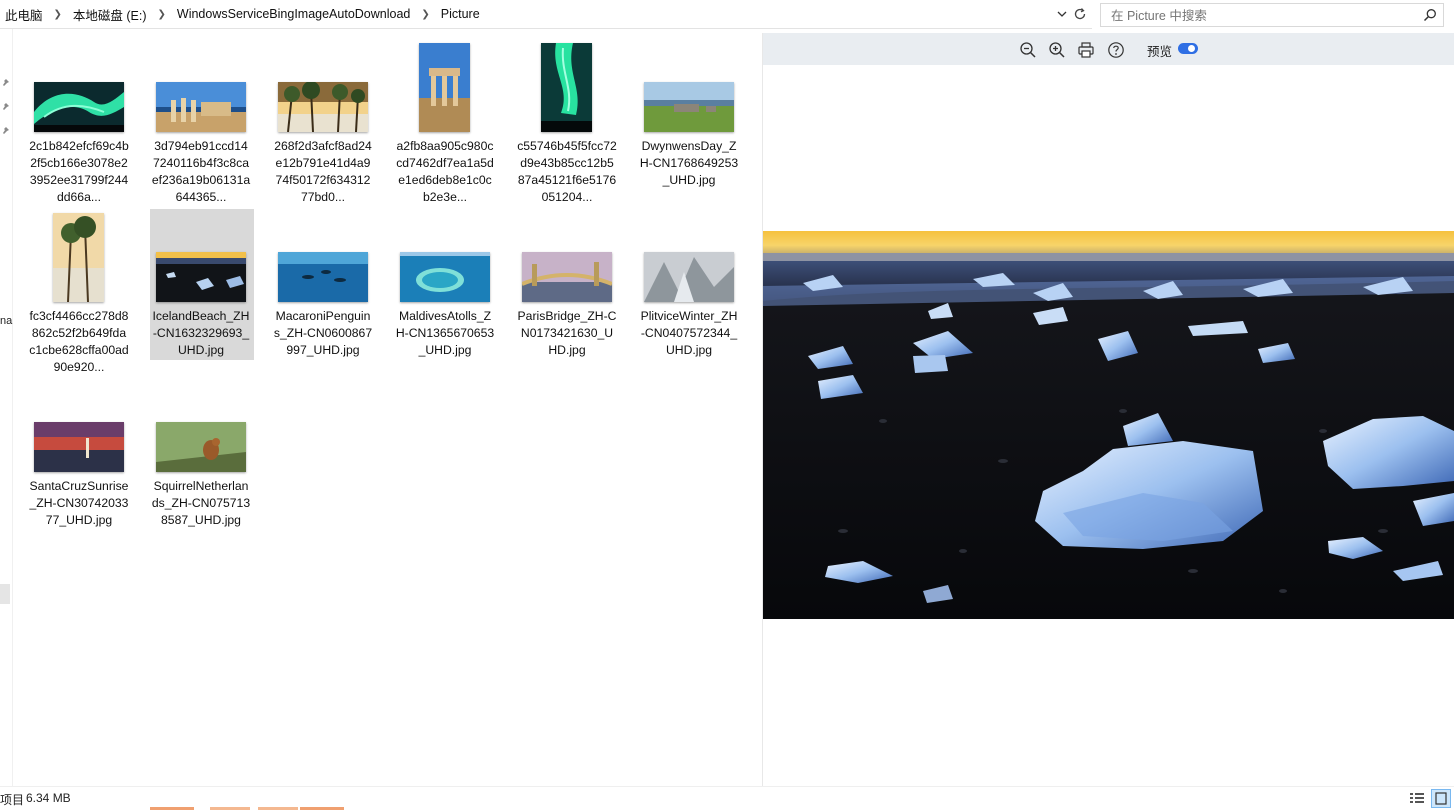 This screenshot has width=1454, height=811. I want to click on file-item: ParisBridge_ZH-CN0173421630_UHD.jpg, so click(567, 282).